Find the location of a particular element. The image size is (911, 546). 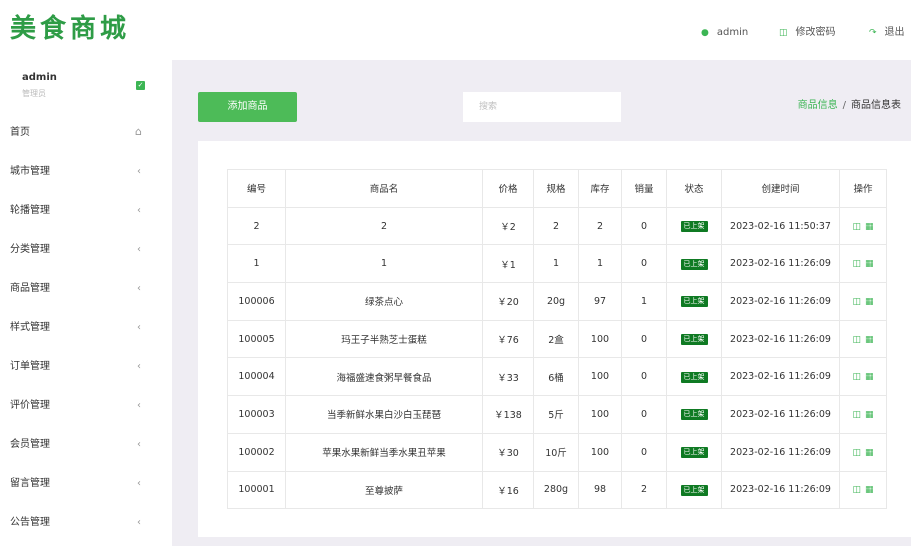

cell-stock: 100 is located at coordinates (600, 452).